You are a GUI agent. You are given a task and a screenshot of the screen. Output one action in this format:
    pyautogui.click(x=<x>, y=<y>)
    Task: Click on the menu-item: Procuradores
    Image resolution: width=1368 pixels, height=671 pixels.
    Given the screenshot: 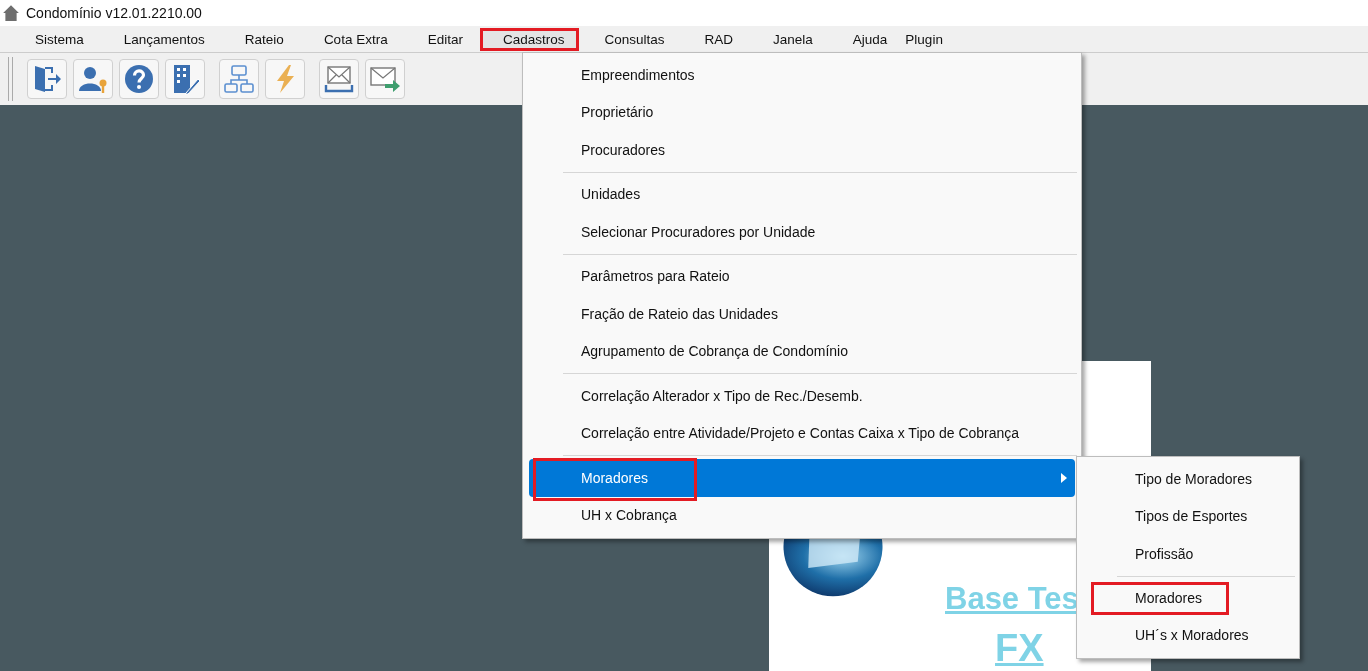 What is the action you would take?
    pyautogui.click(x=802, y=150)
    